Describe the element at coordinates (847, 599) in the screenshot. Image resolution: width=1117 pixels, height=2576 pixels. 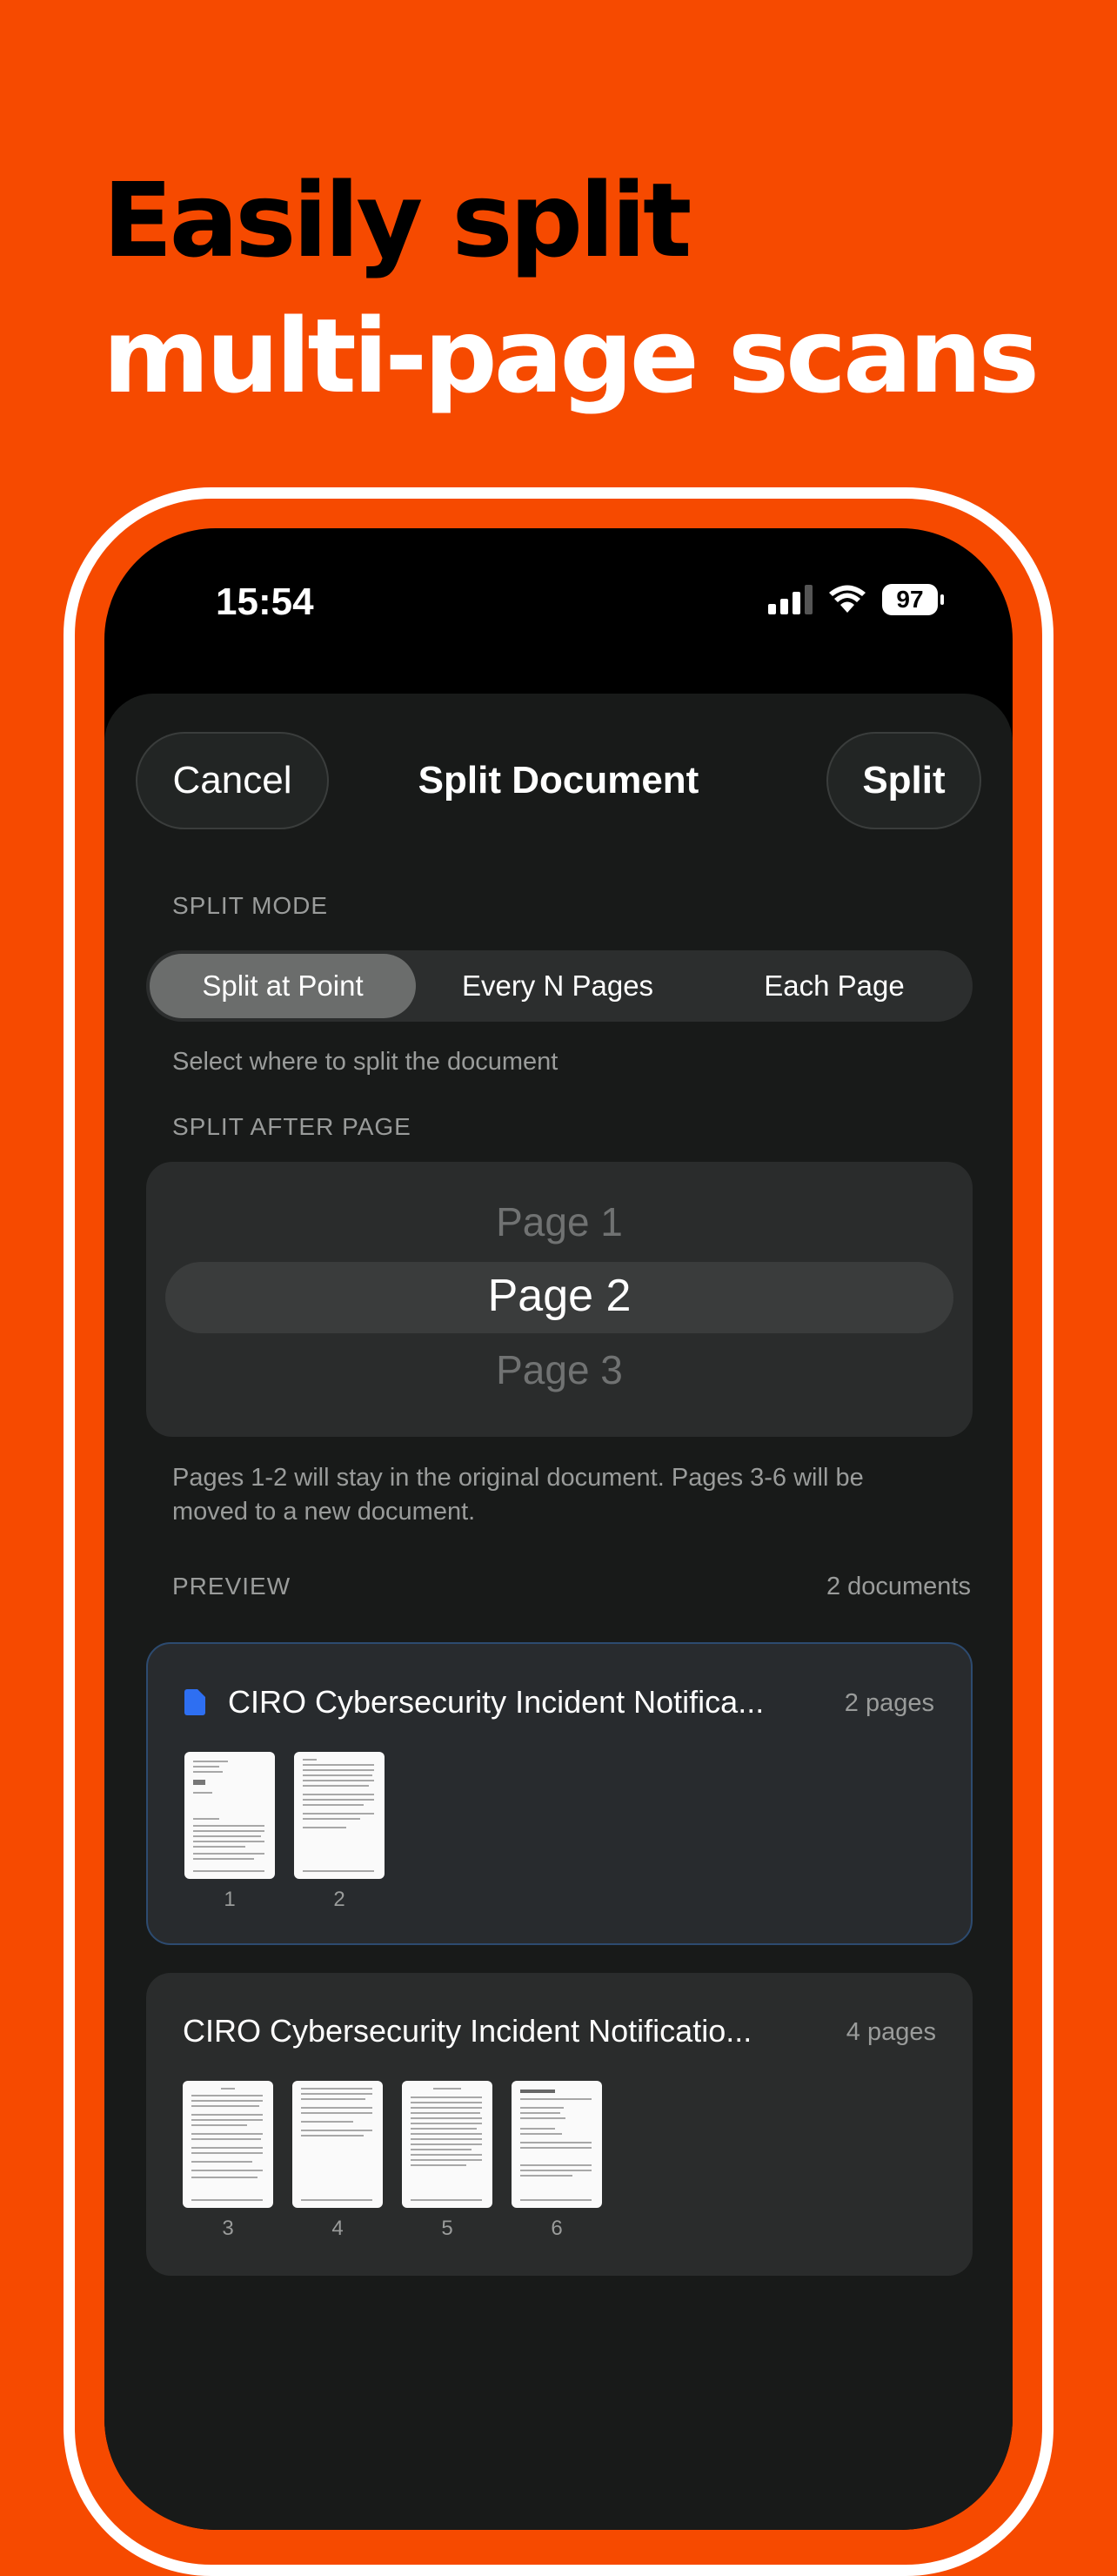
I see `wifi-icon` at that location.